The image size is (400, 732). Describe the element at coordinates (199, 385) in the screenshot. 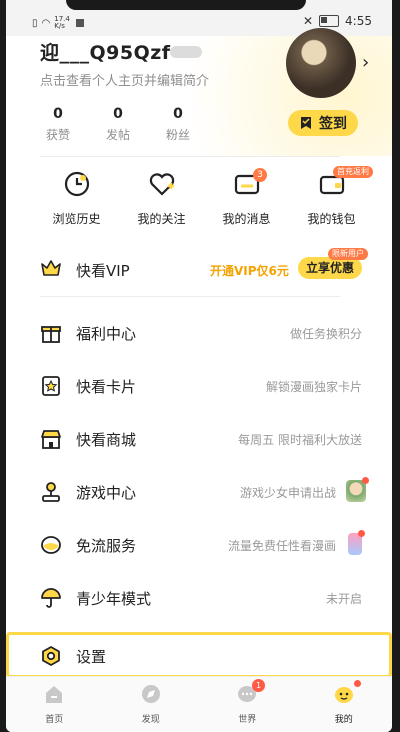

I see `menu-item-cards: 快看卡片 解锁漫画独家卡片` at that location.